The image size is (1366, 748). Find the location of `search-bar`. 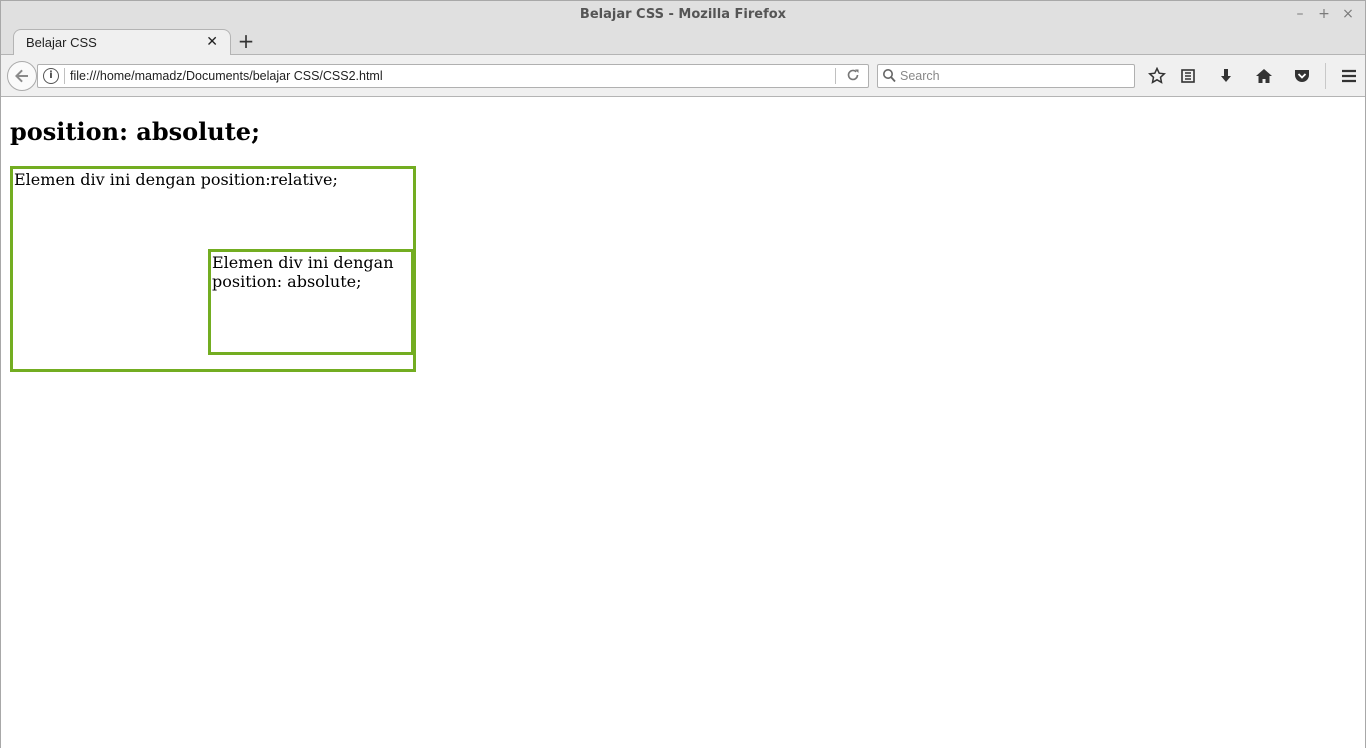

search-bar is located at coordinates (1006, 76).